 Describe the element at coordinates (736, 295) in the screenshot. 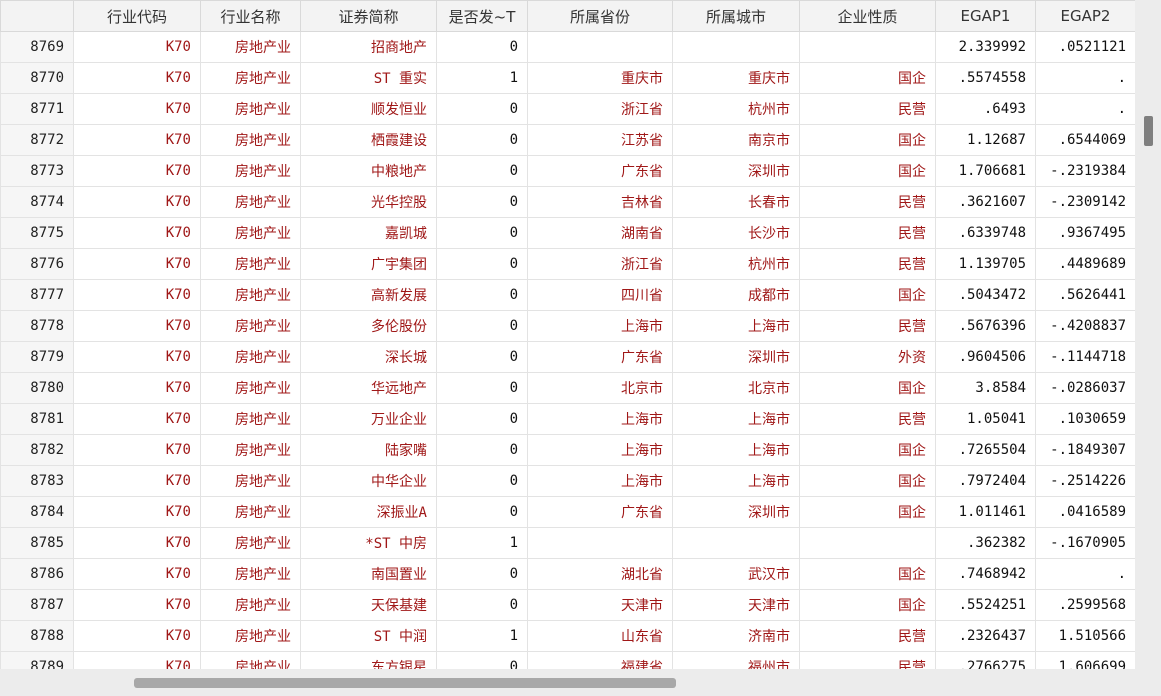

I see `city-cell: 成都市` at that location.